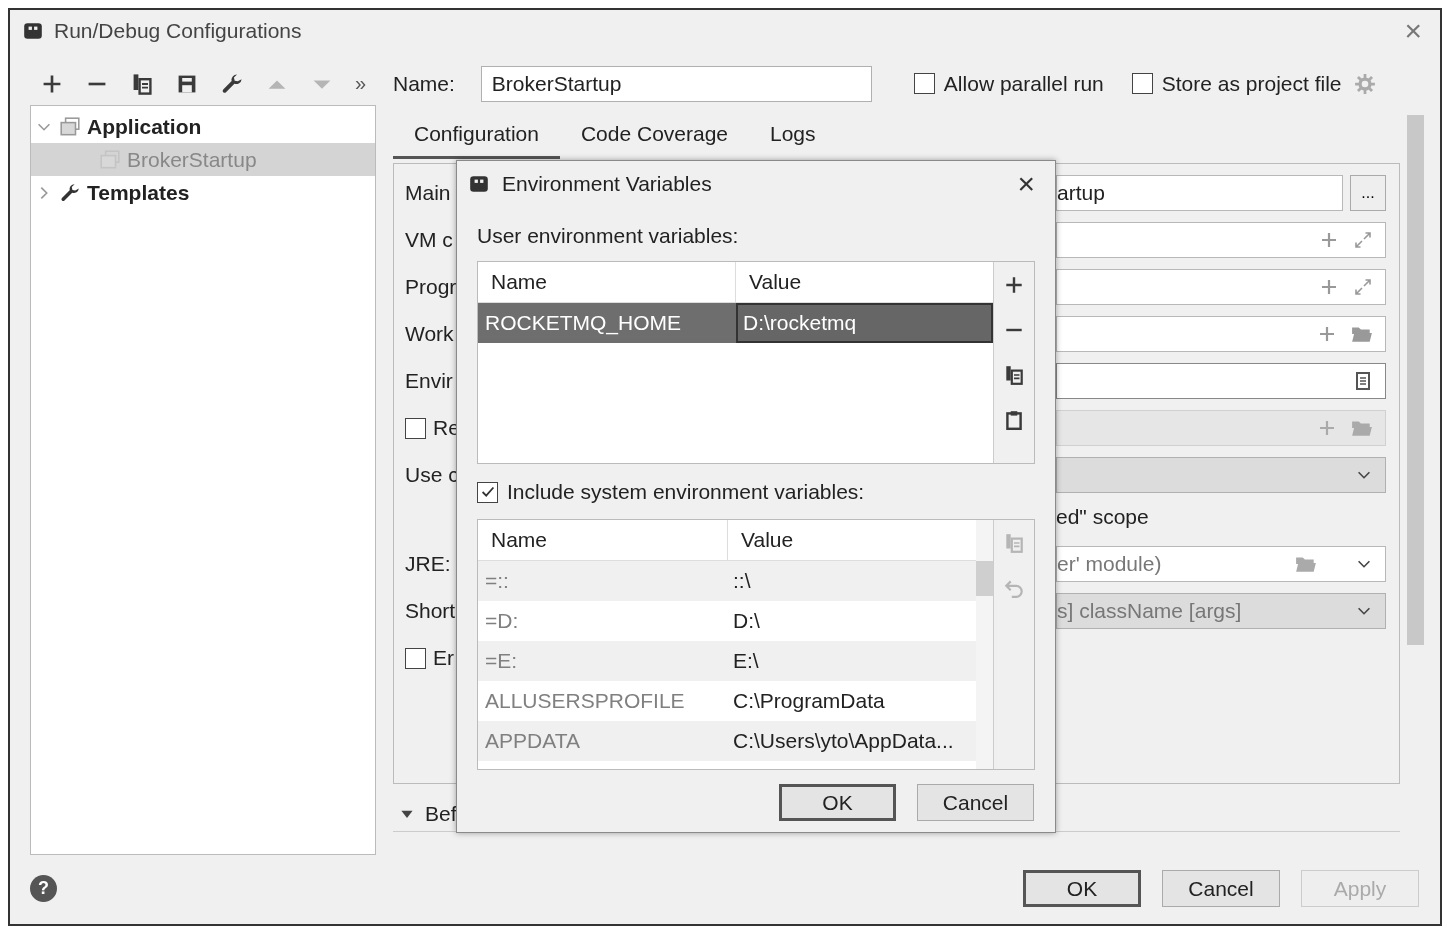 The width and height of the screenshot is (1446, 930). Describe the element at coordinates (429, 240) in the screenshot. I see `field-label: VM c` at that location.